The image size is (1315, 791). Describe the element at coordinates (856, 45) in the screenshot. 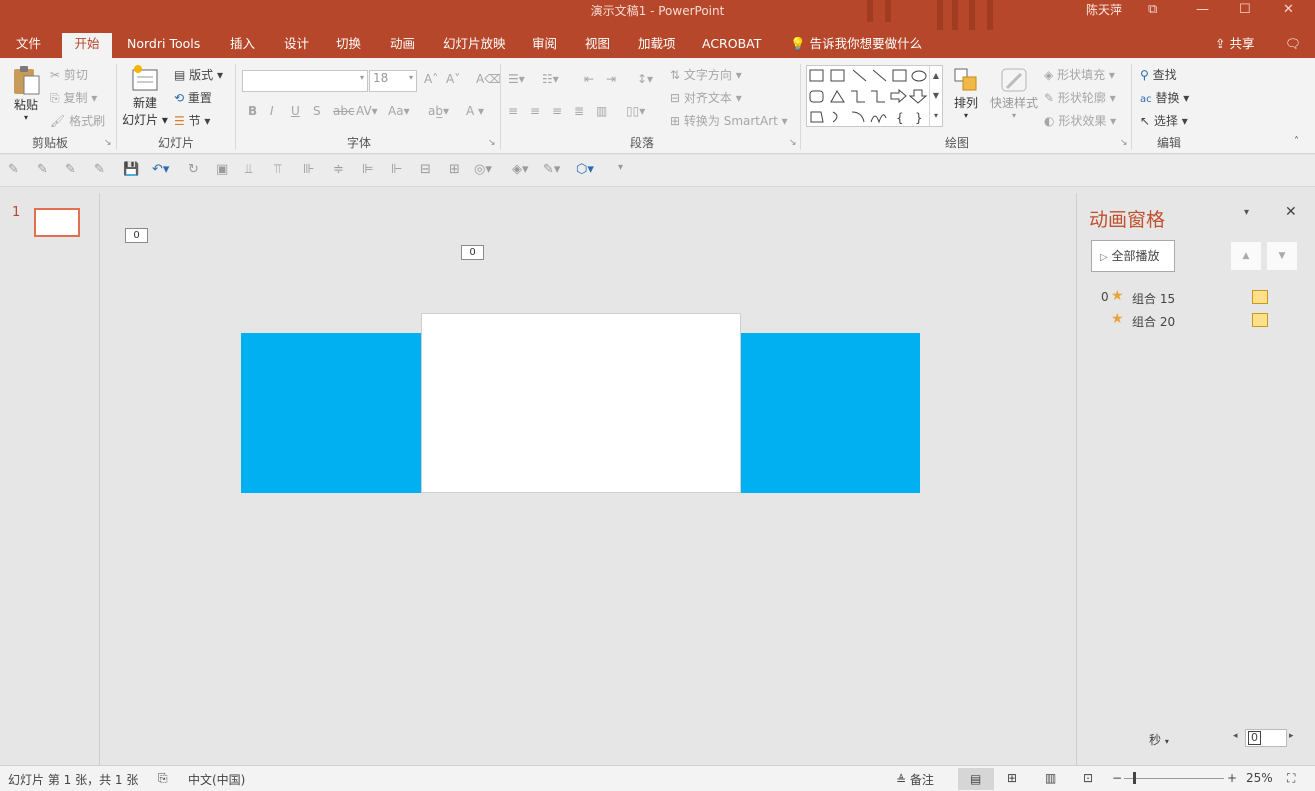

I see `tell-me-search: 💡 告诉我你想要做什么` at that location.